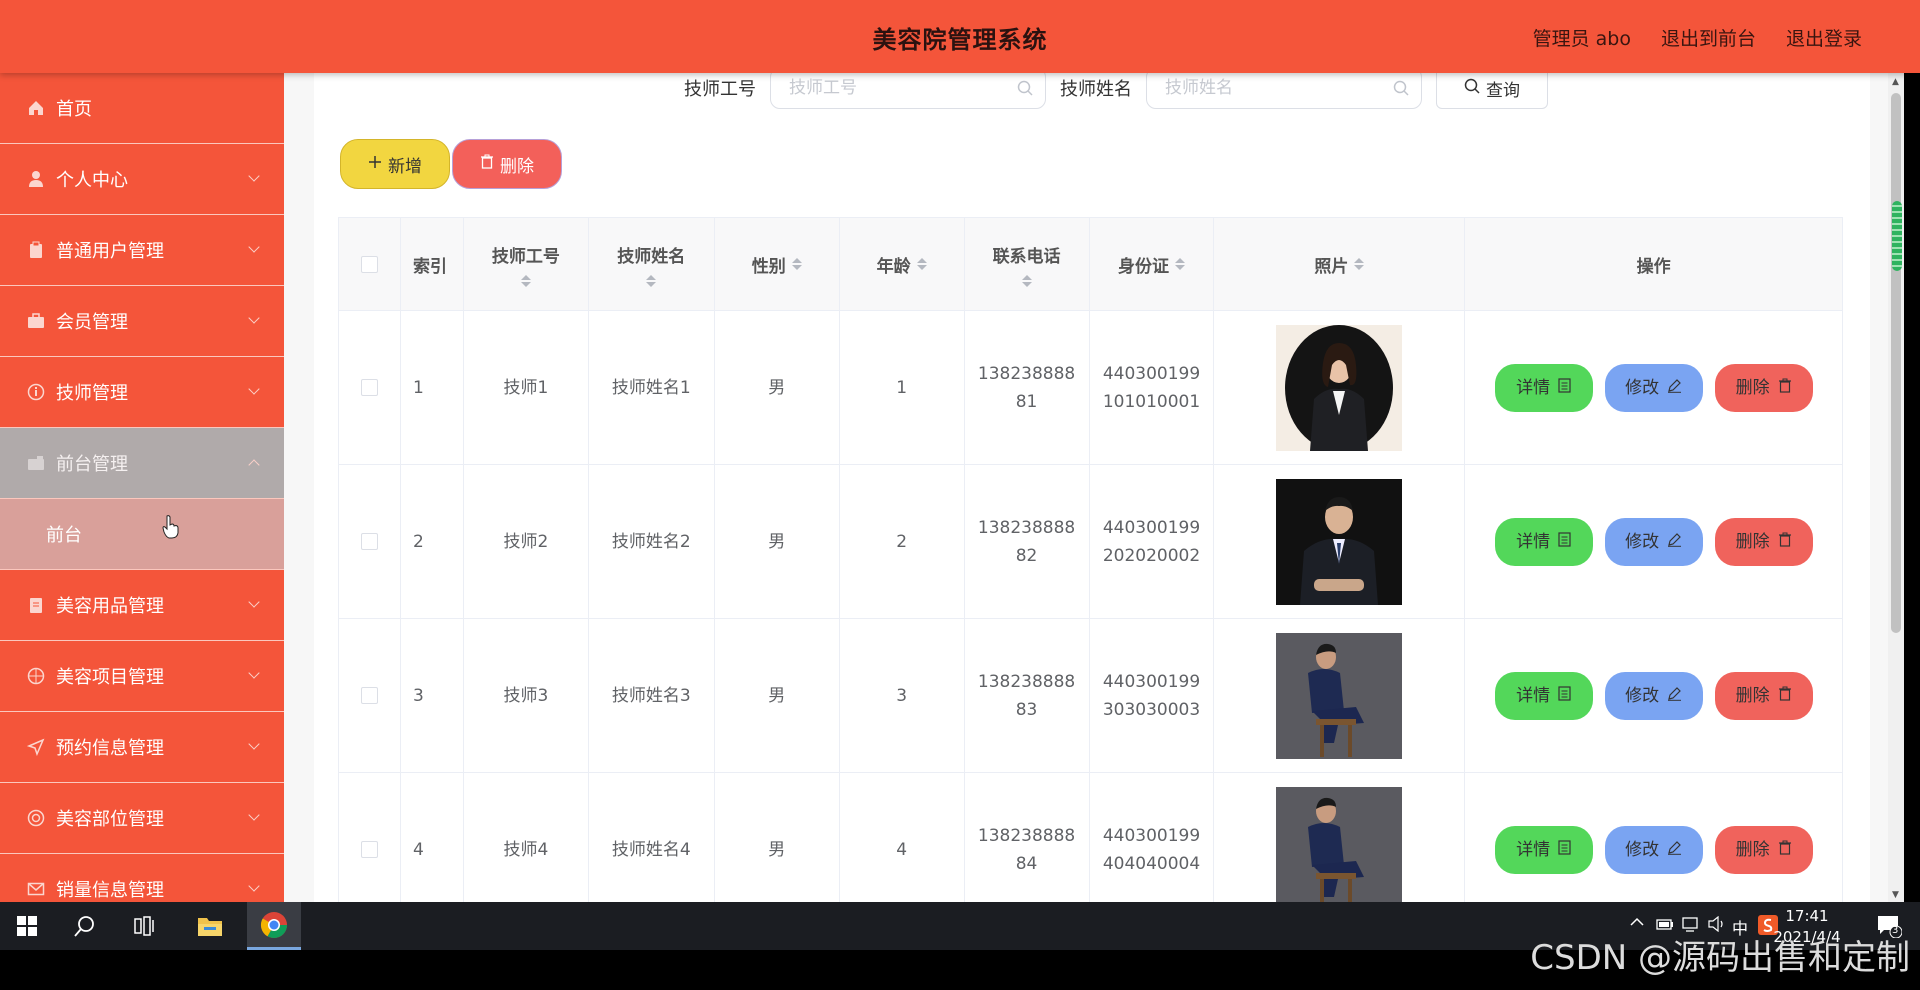  I want to click on logout-link: 退出登录, so click(1824, 37).